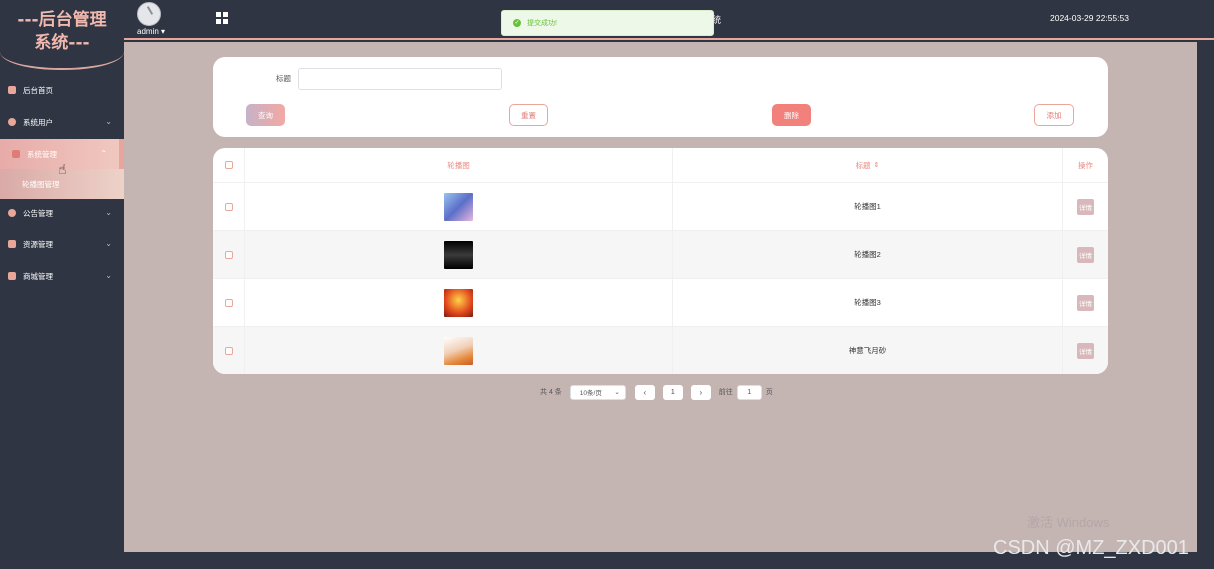  Describe the element at coordinates (12, 244) in the screenshot. I see `flag-icon` at that location.